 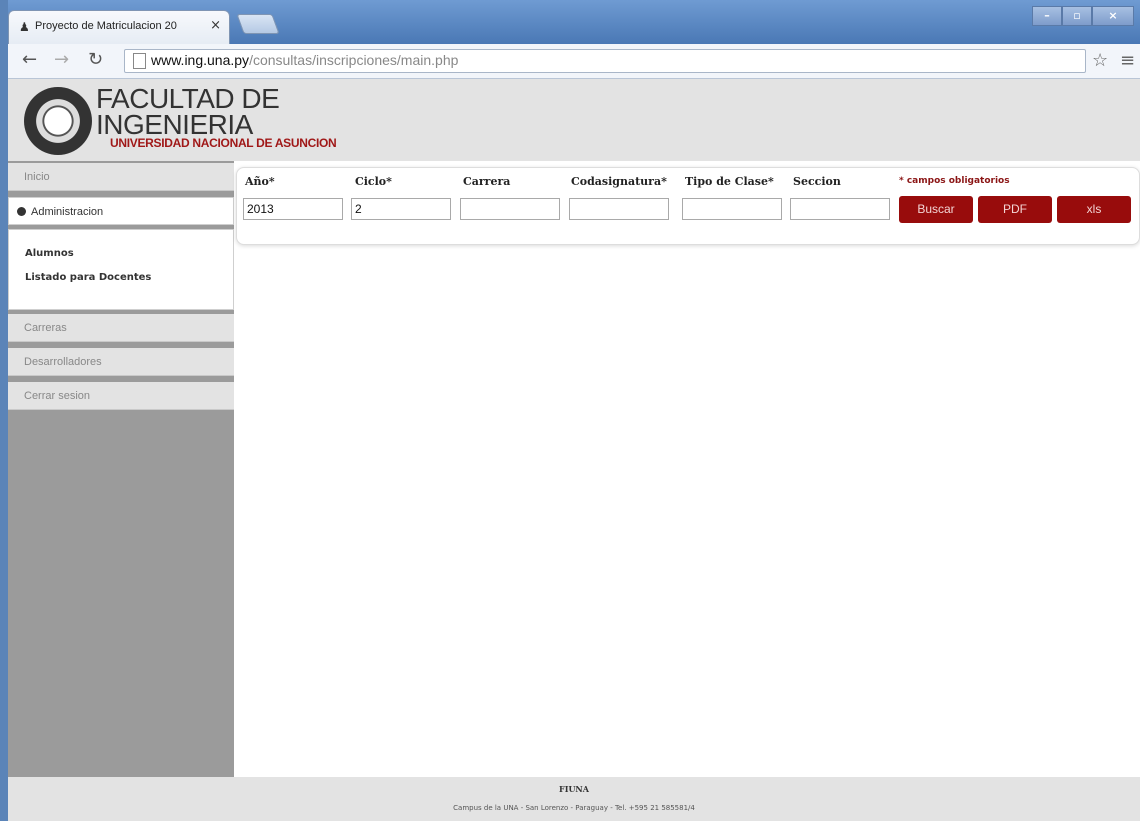 What do you see at coordinates (215, 25) in the screenshot?
I see `tab-close-icon: ×` at bounding box center [215, 25].